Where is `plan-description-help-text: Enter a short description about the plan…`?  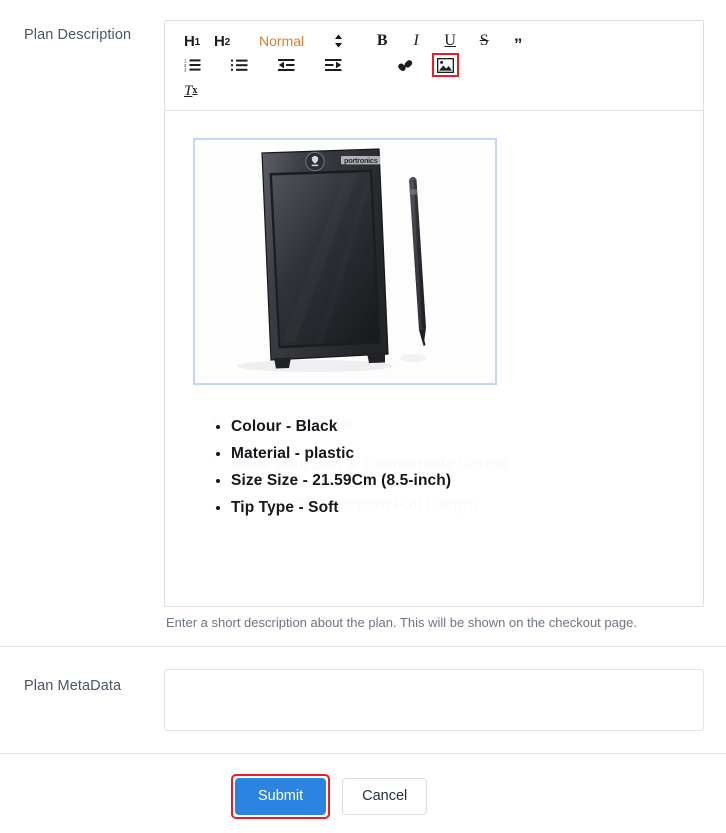 plan-description-help-text: Enter a short description about the plan… is located at coordinates (401, 622).